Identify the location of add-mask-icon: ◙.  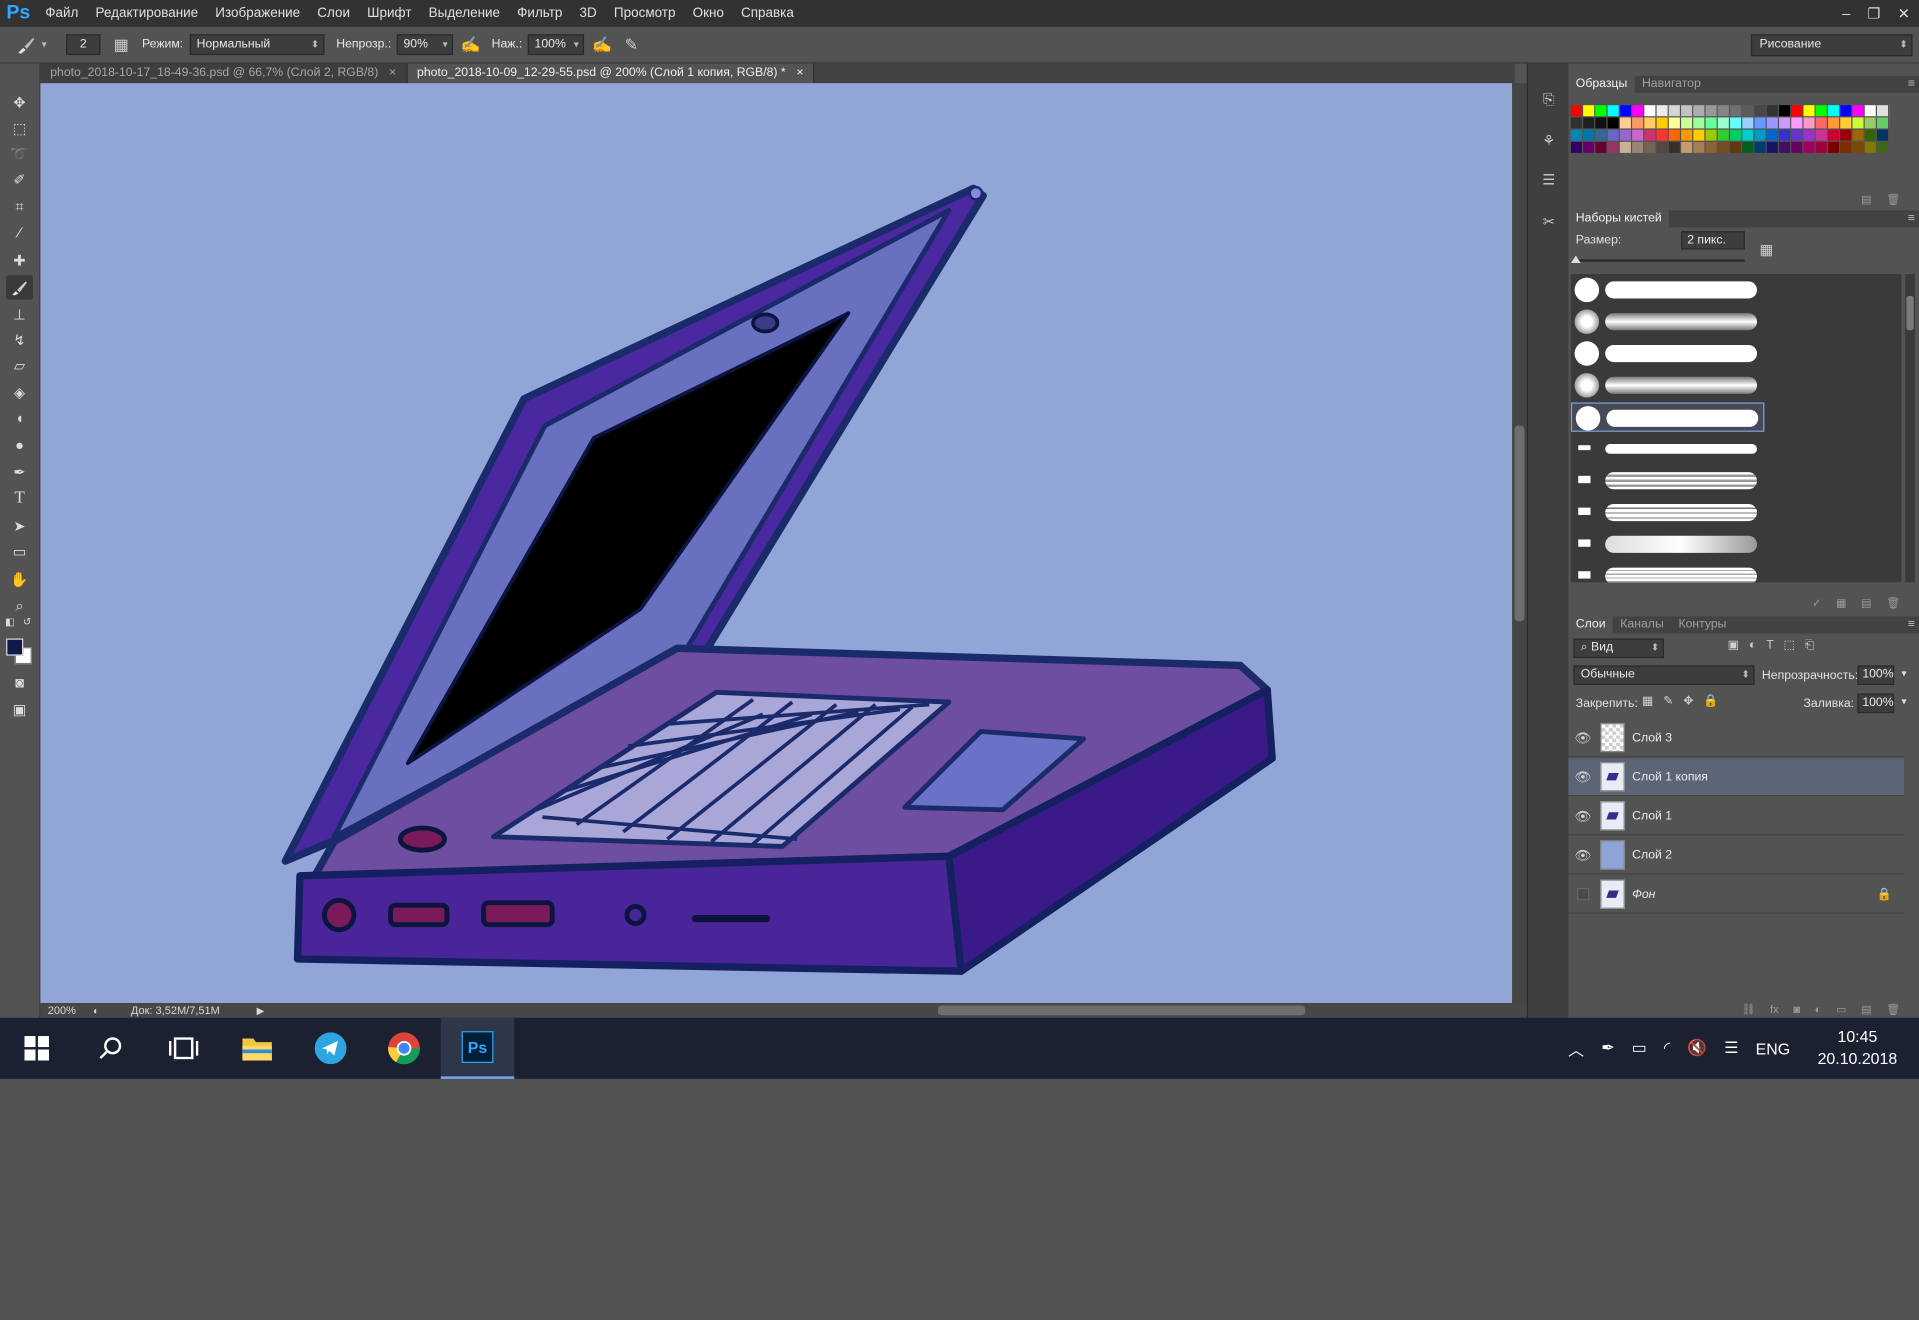
(1796, 1009).